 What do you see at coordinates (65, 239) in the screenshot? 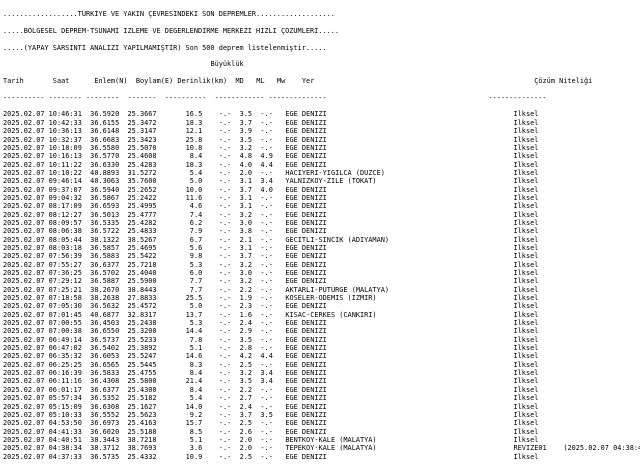
I see `row-time: 08:05:44` at bounding box center [65, 239].